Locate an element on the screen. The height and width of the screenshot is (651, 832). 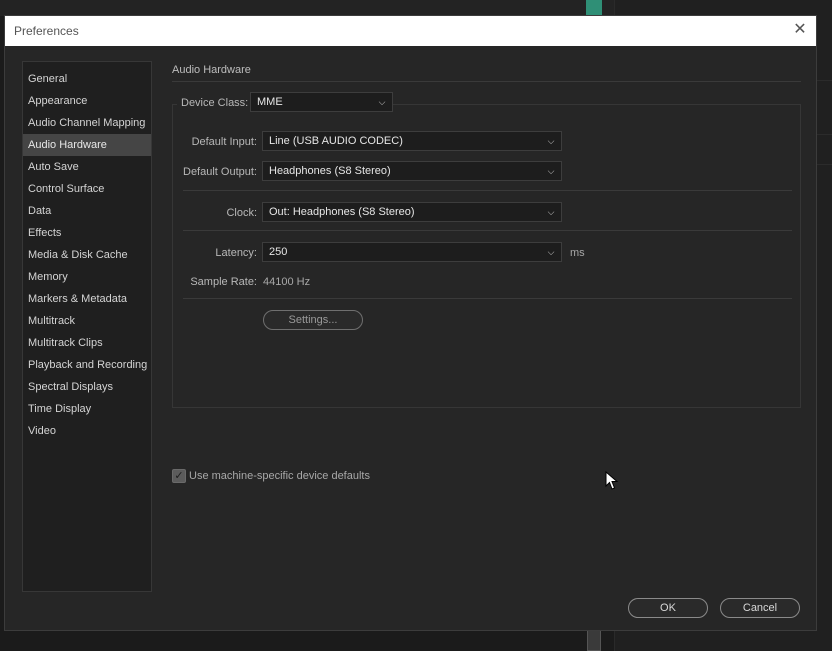
device-class-value: MME is located at coordinates (270, 102).